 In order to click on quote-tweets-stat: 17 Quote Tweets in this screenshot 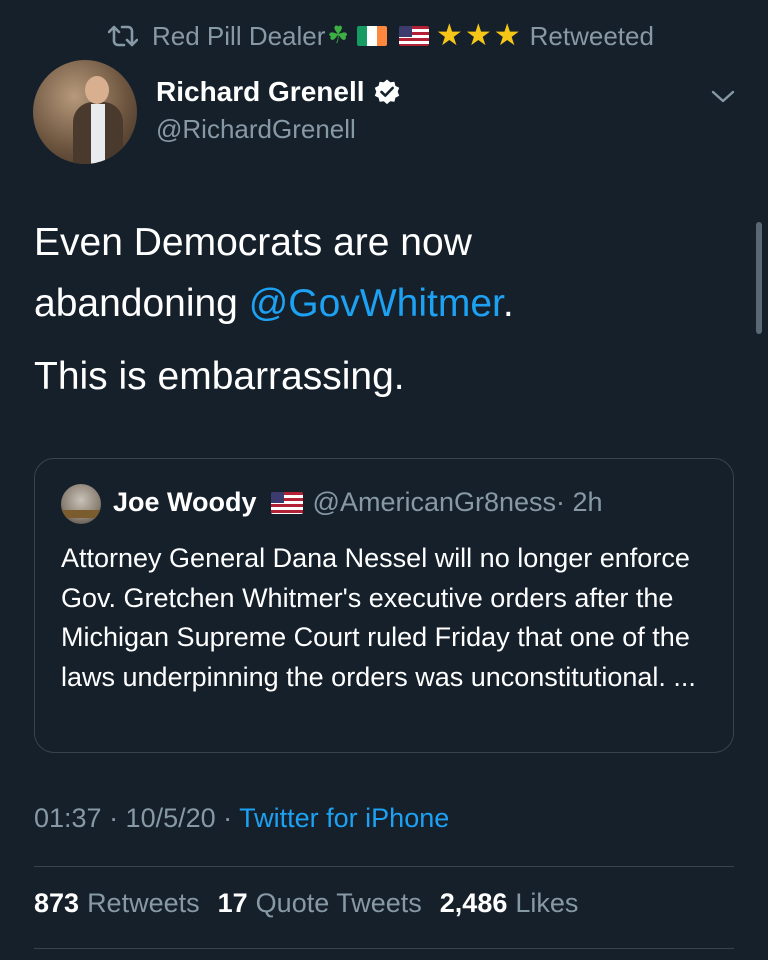, I will do `click(320, 903)`.